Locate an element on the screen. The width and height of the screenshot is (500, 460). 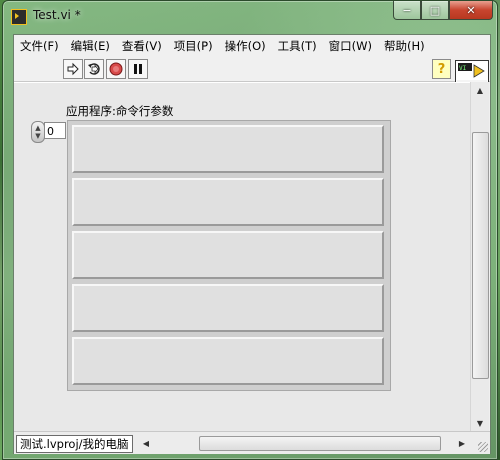
run-button is located at coordinates (73, 69).